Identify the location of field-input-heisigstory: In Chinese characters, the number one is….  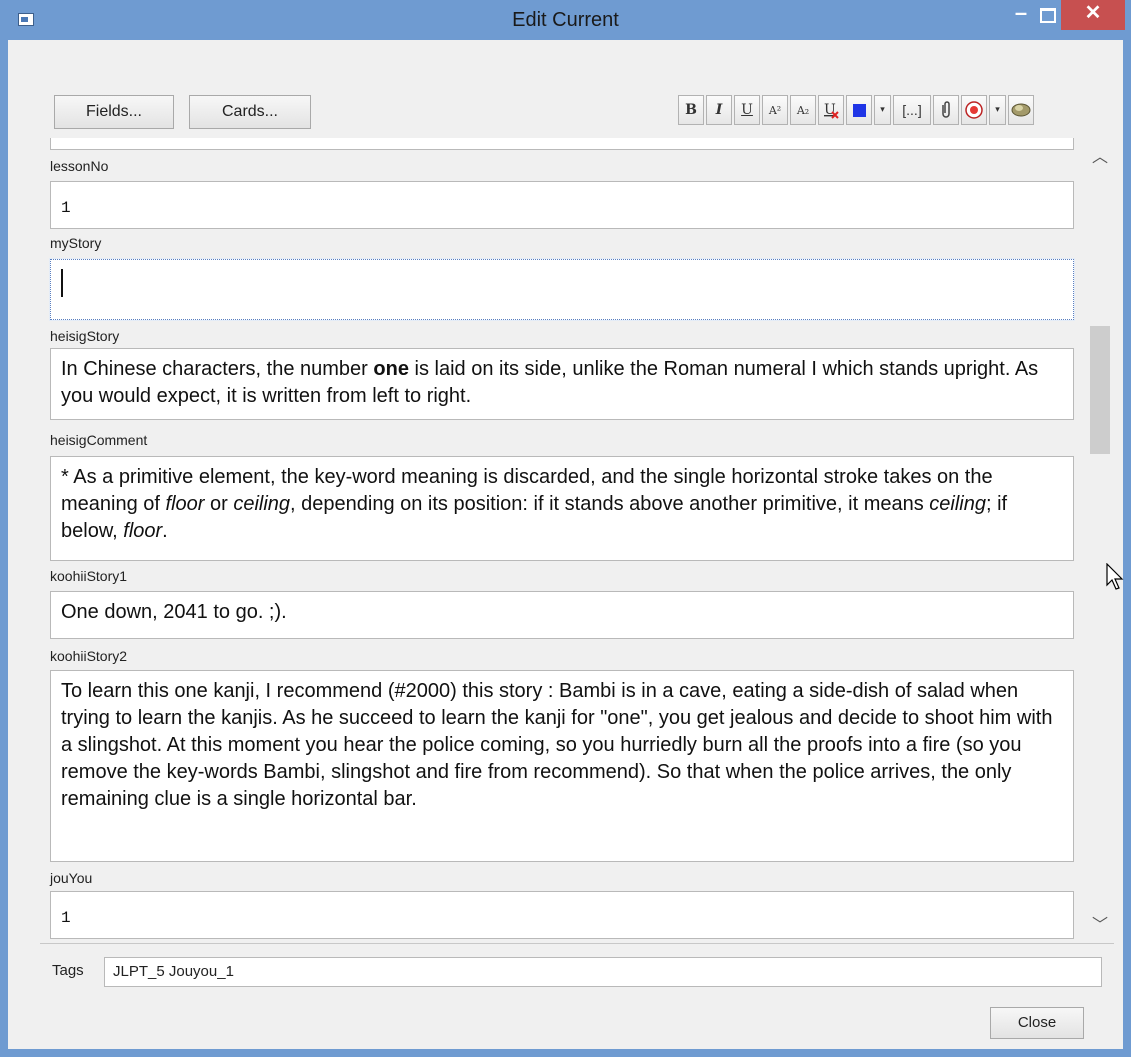
(562, 384).